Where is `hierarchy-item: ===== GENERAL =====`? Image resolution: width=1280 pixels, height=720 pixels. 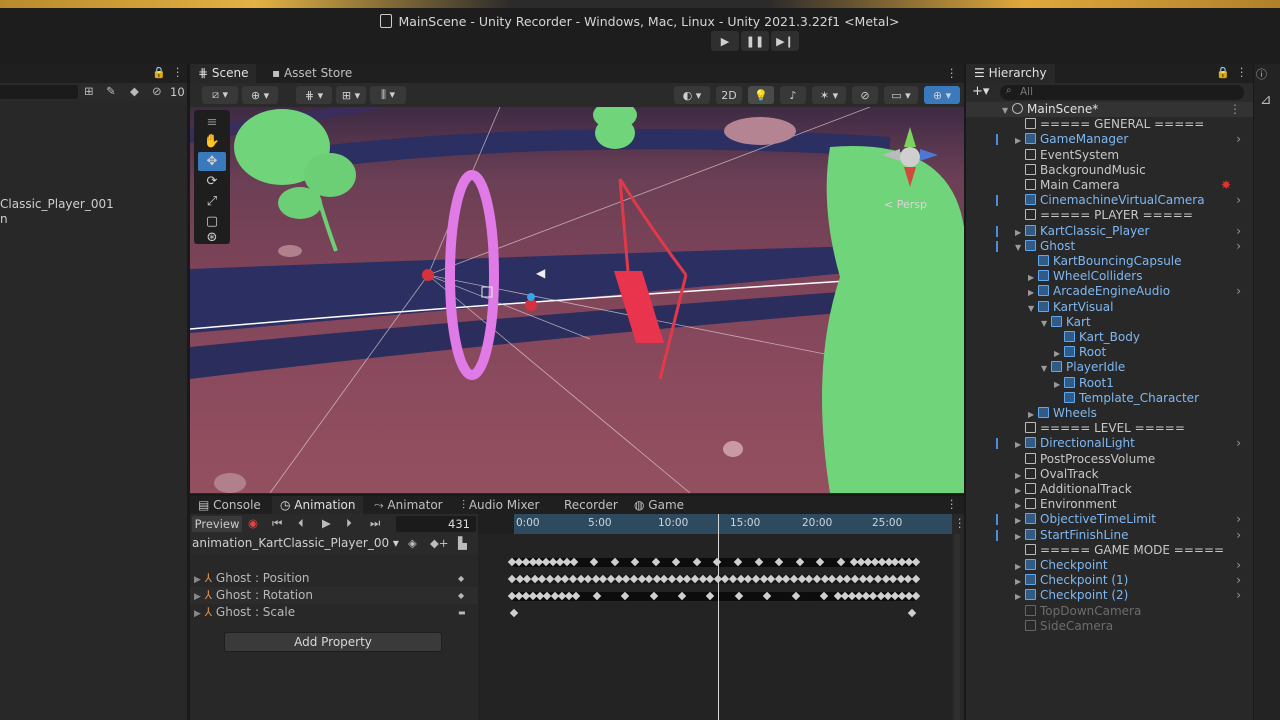
hierarchy-item: ===== GENERAL ===== is located at coordinates (1109, 124).